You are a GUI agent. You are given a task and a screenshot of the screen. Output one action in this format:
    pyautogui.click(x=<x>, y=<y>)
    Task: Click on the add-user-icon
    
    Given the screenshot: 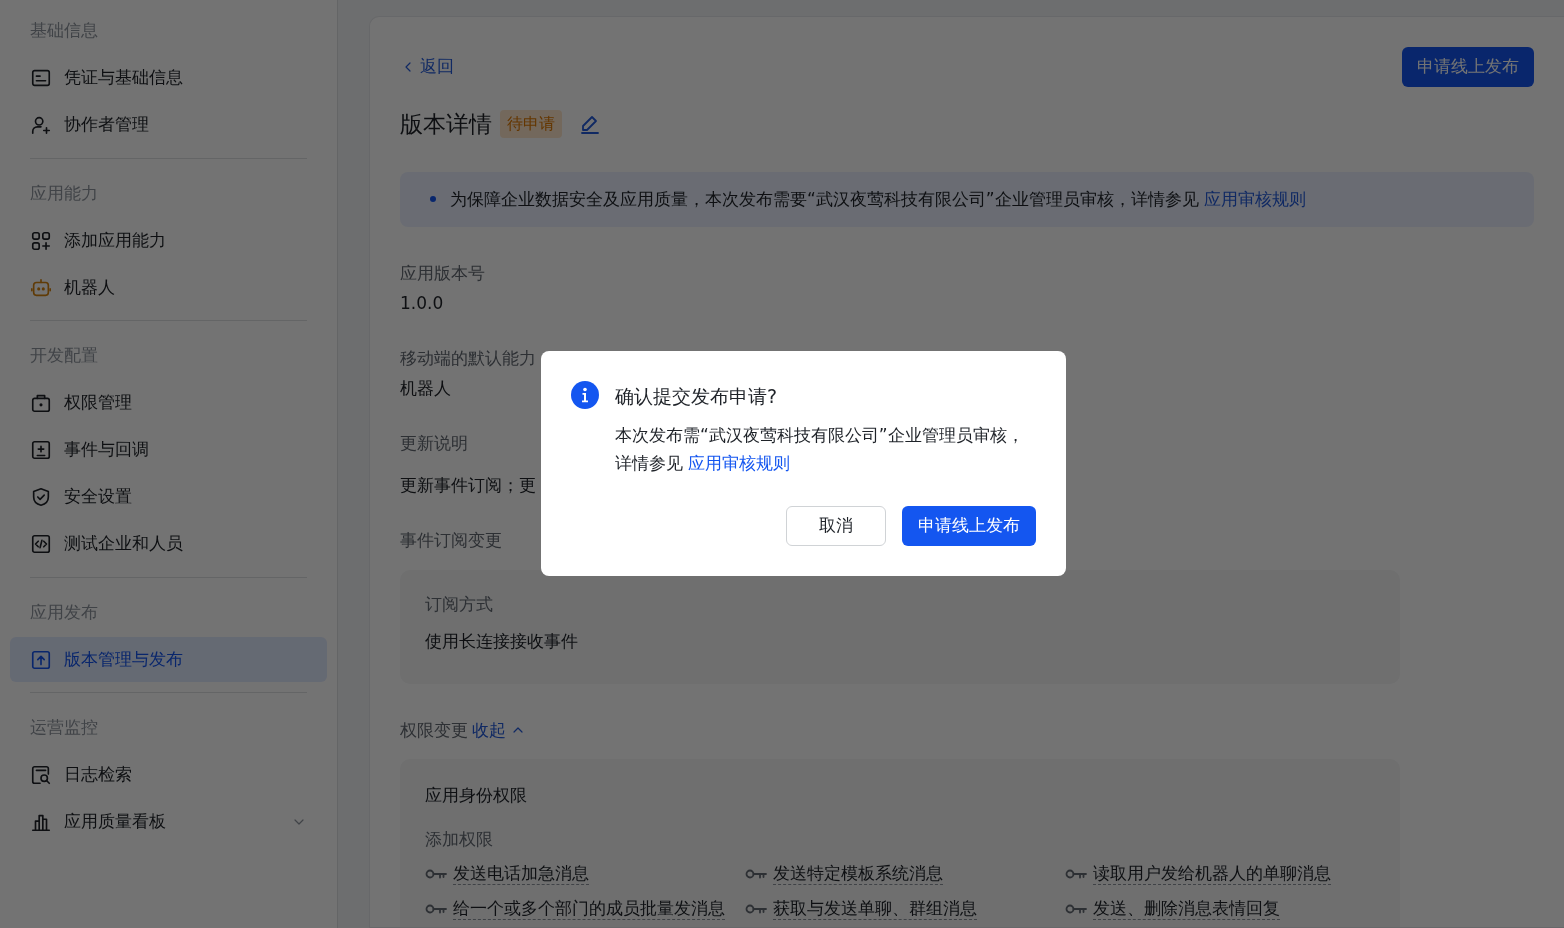 What is the action you would take?
    pyautogui.click(x=41, y=125)
    